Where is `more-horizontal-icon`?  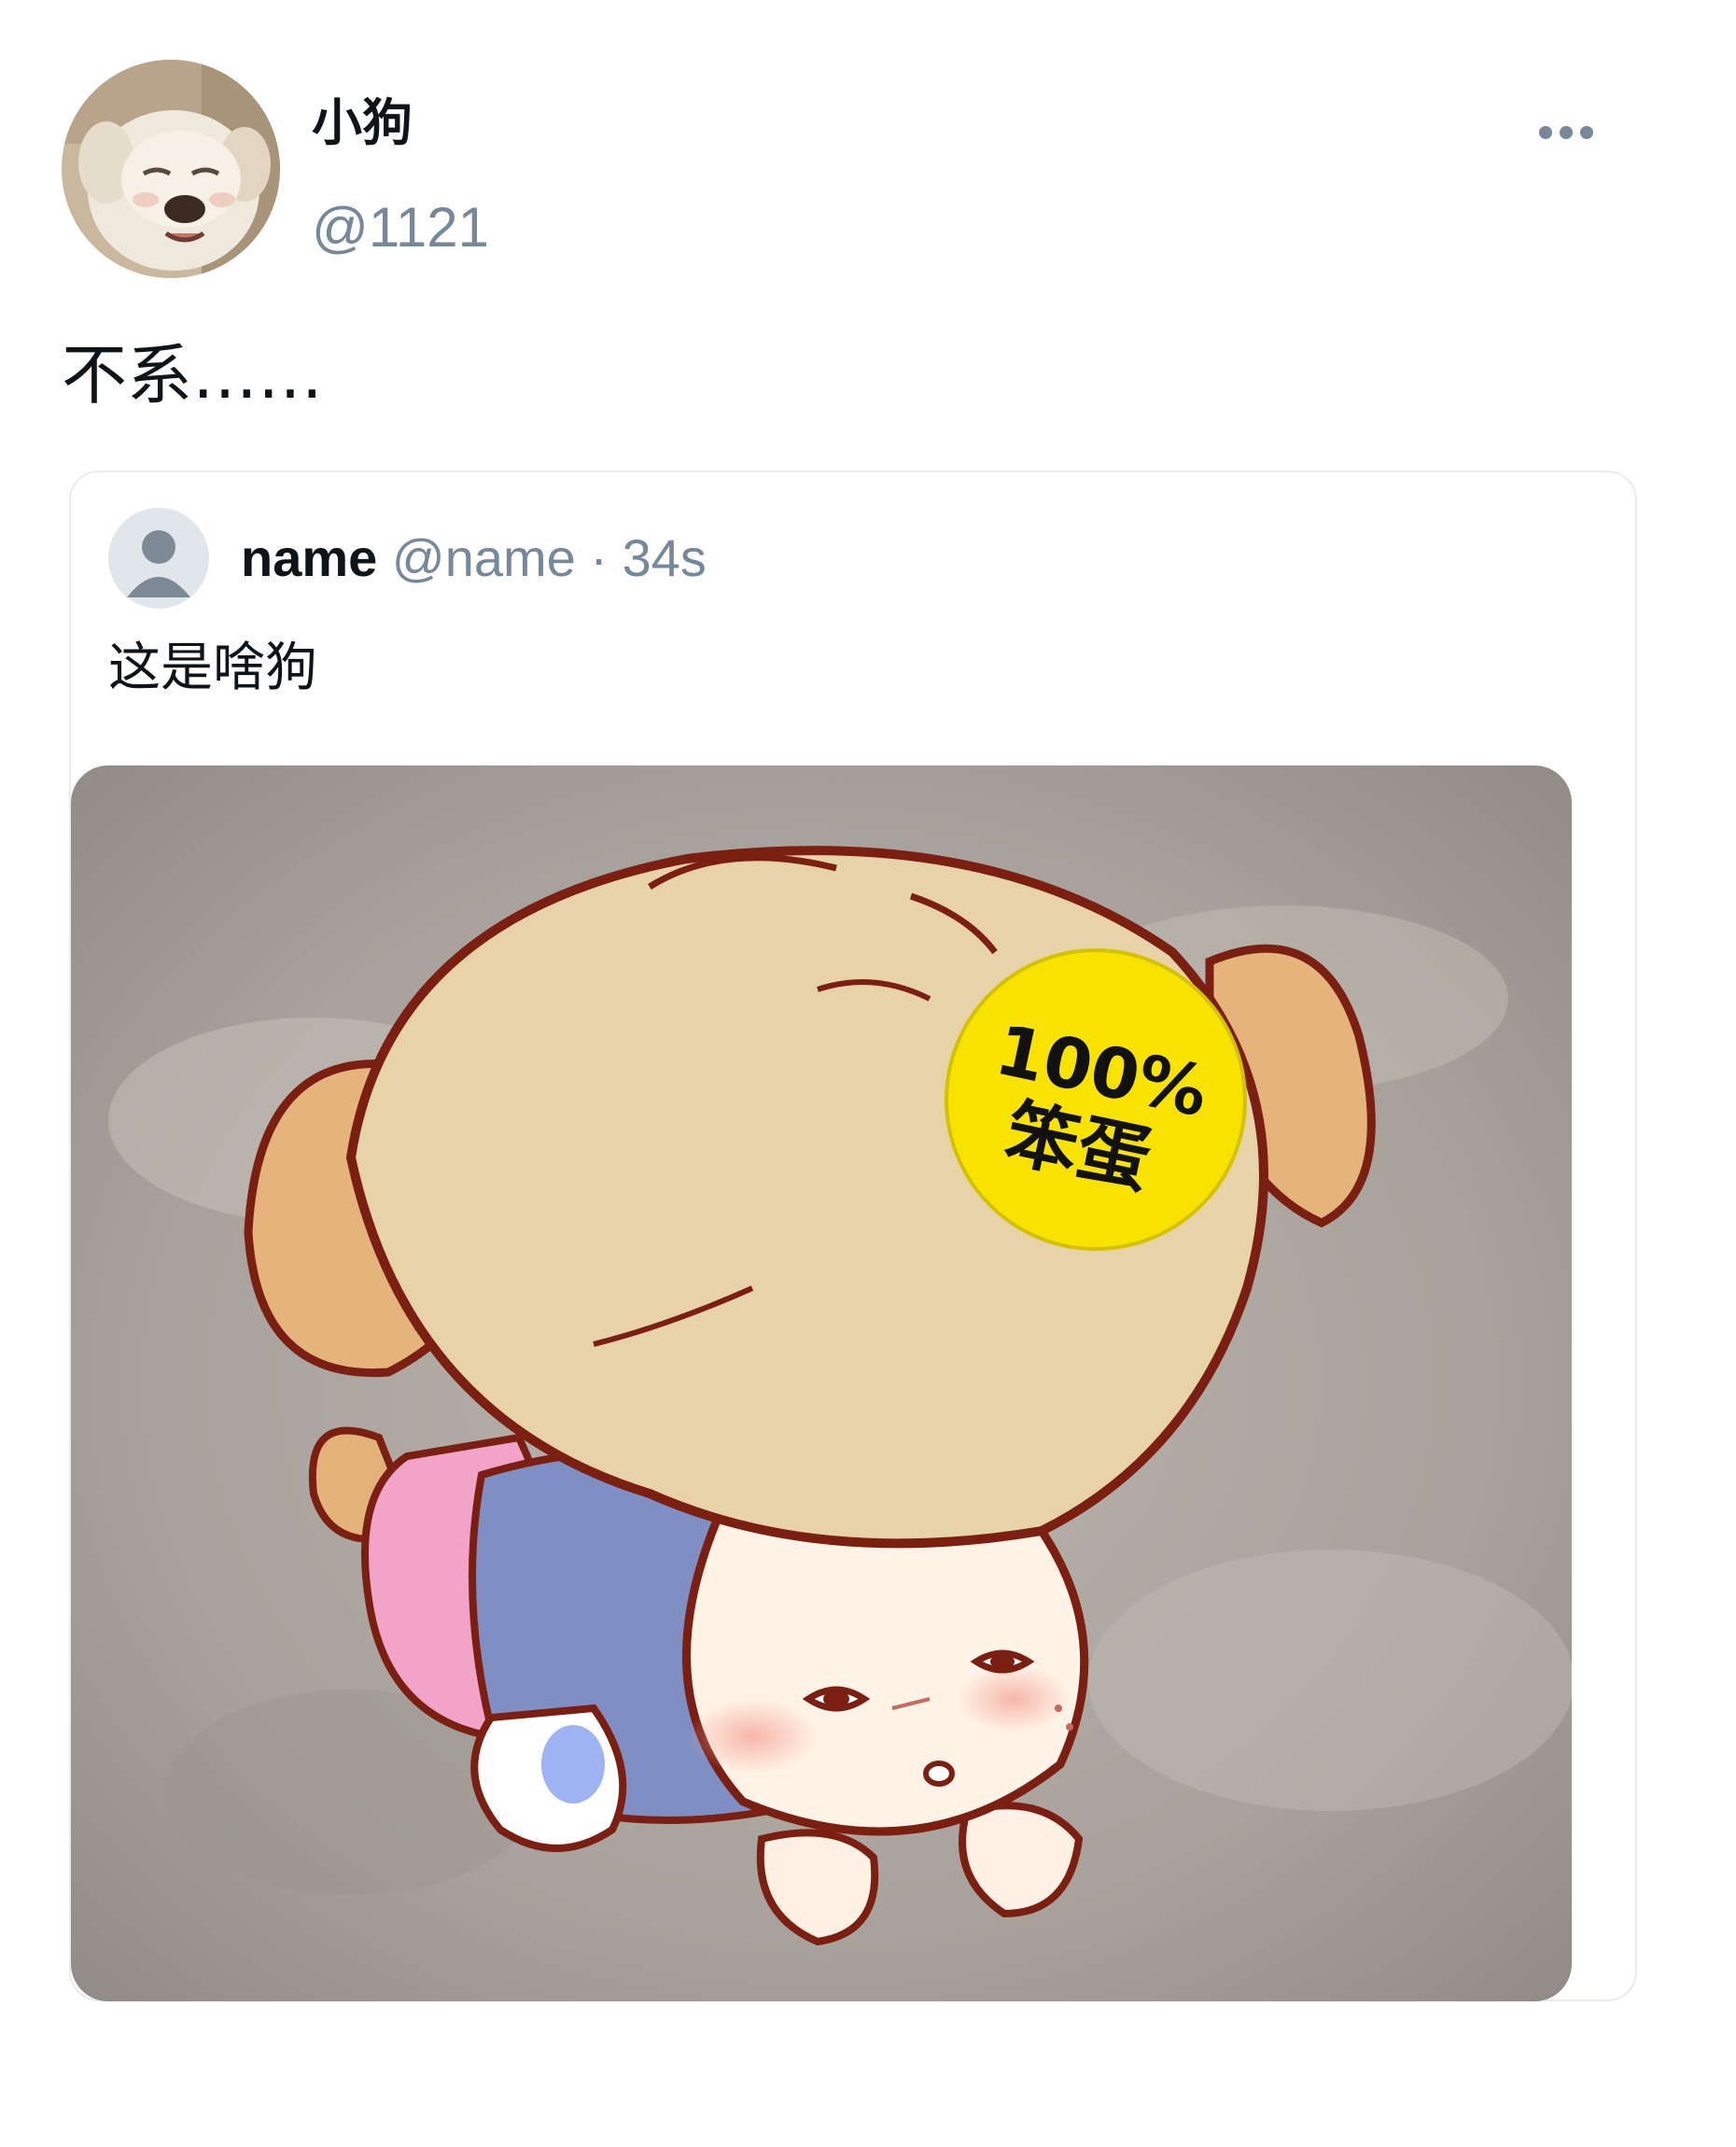 more-horizontal-icon is located at coordinates (1566, 132).